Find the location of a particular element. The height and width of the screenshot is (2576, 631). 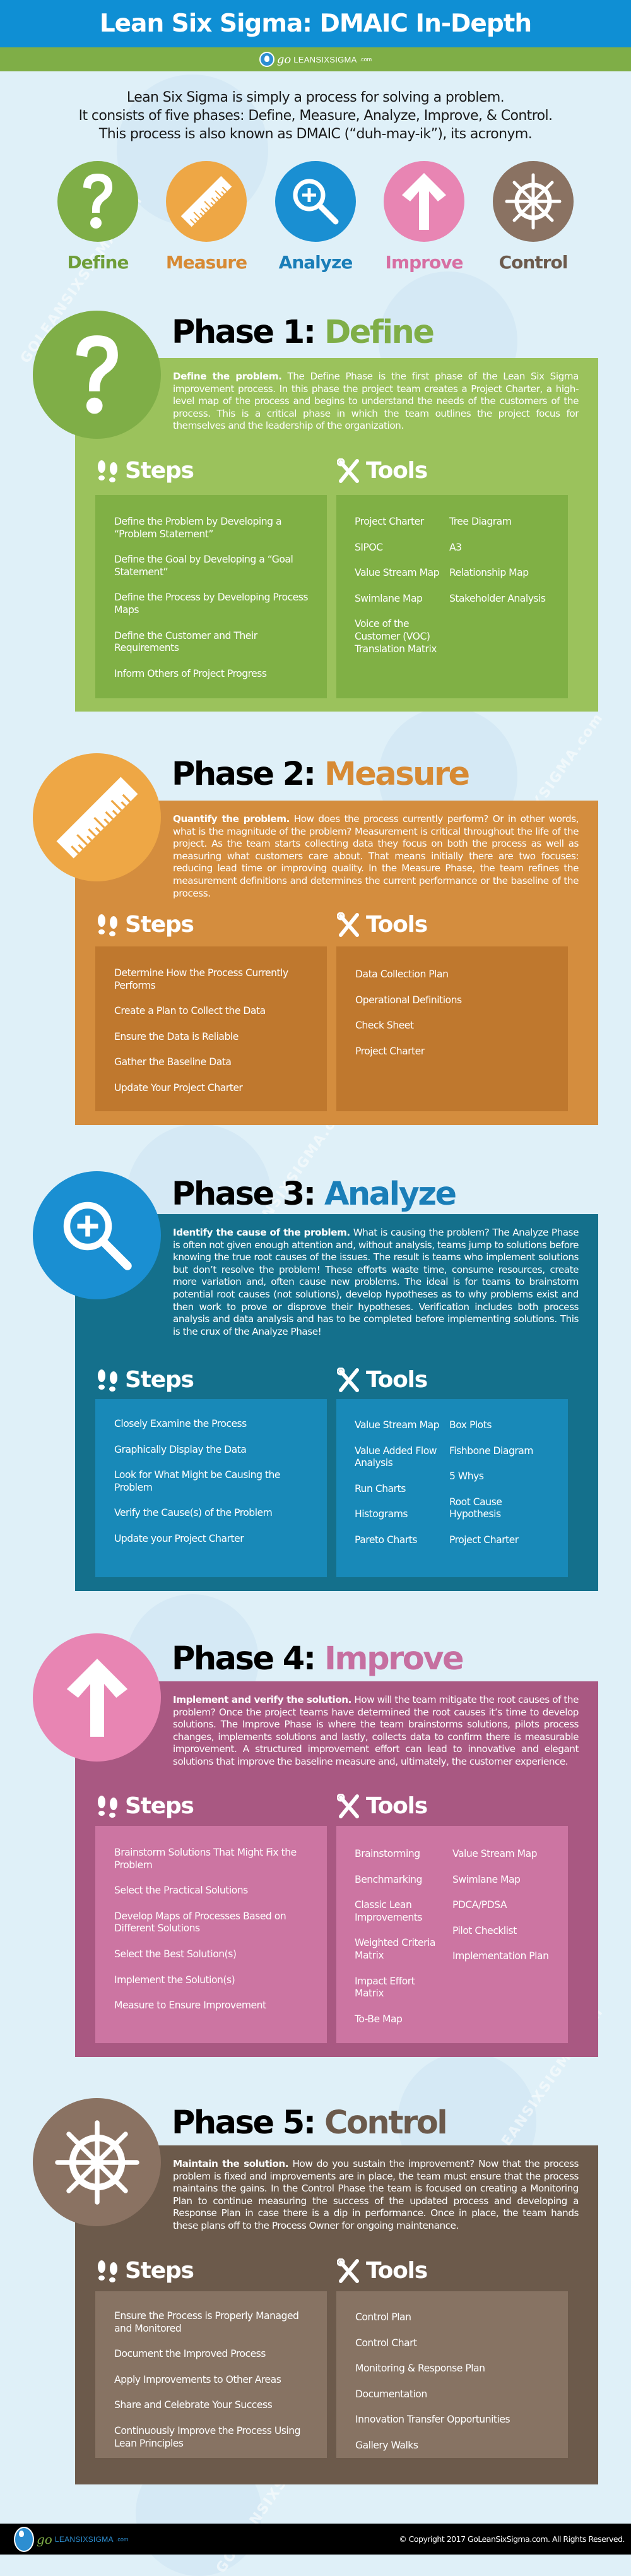

tool-item: Value Added Flow Analysis is located at coordinates (396, 1457).